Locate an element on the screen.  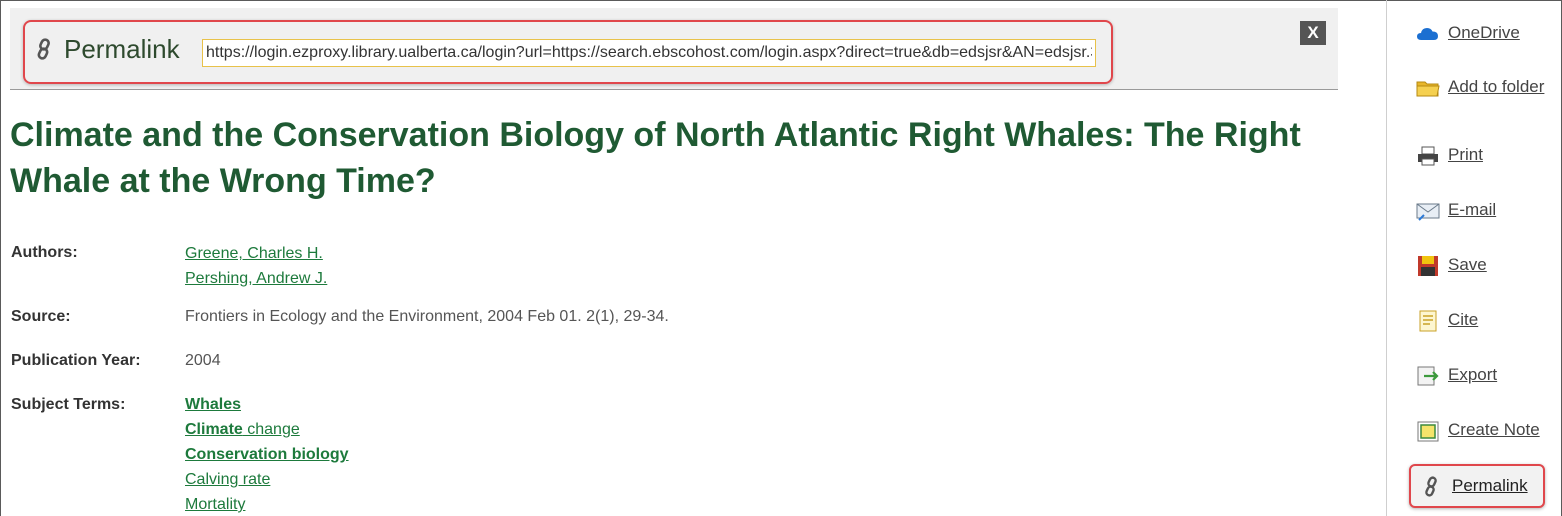
subject-term-link: Mortality is located at coordinates (267, 504).